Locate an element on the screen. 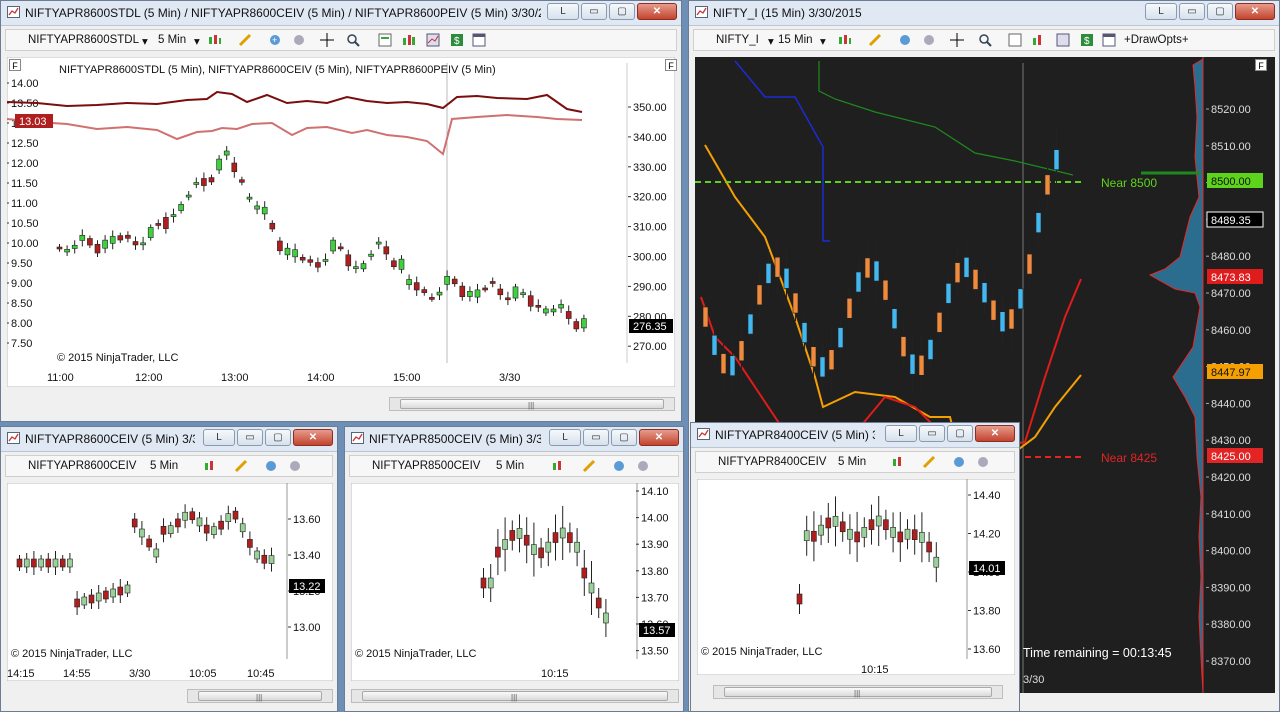 The image size is (1280, 712). instrument-selector: NIFTYAPR8600STDL is located at coordinates (83, 40).